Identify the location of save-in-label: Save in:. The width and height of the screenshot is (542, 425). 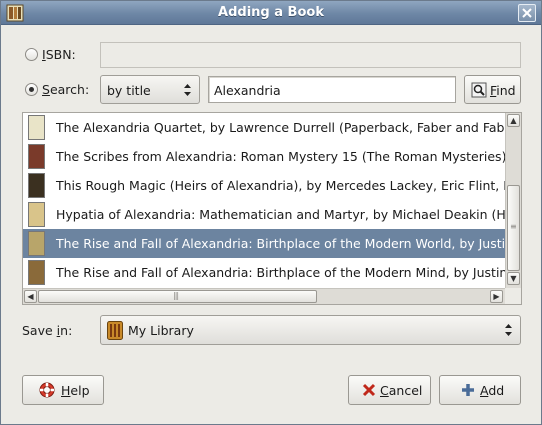
(47, 330).